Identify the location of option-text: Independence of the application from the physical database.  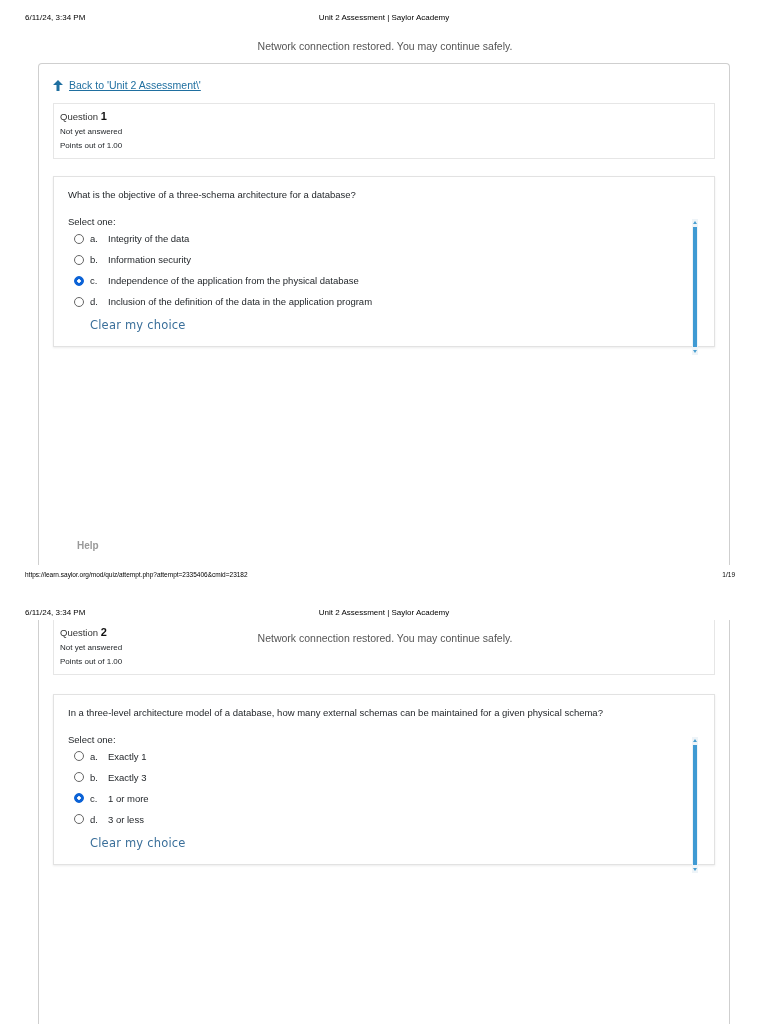
(233, 280).